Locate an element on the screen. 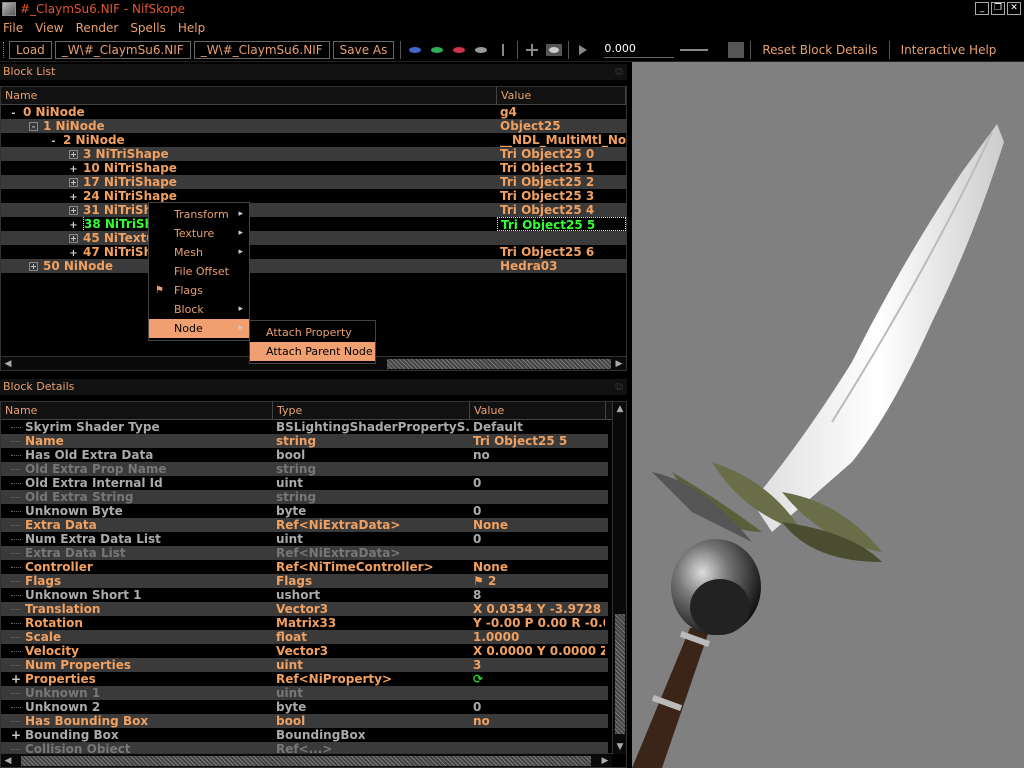  detail-row: Has Bounding Box bool no is located at coordinates (304, 721).